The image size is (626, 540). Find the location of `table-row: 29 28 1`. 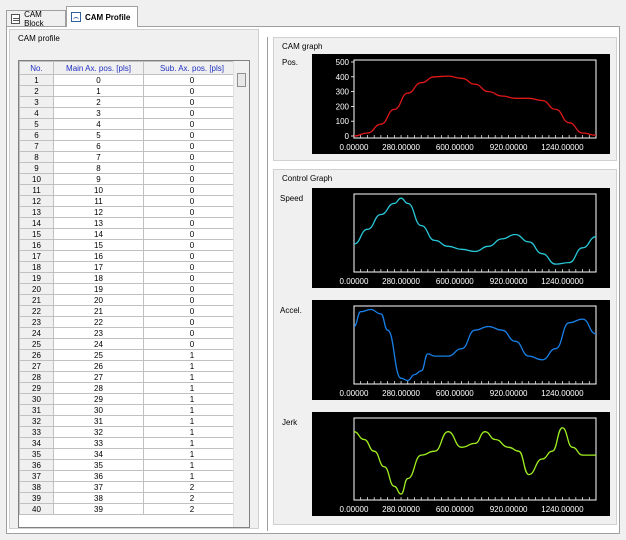

table-row: 29 28 1 is located at coordinates (130, 388).